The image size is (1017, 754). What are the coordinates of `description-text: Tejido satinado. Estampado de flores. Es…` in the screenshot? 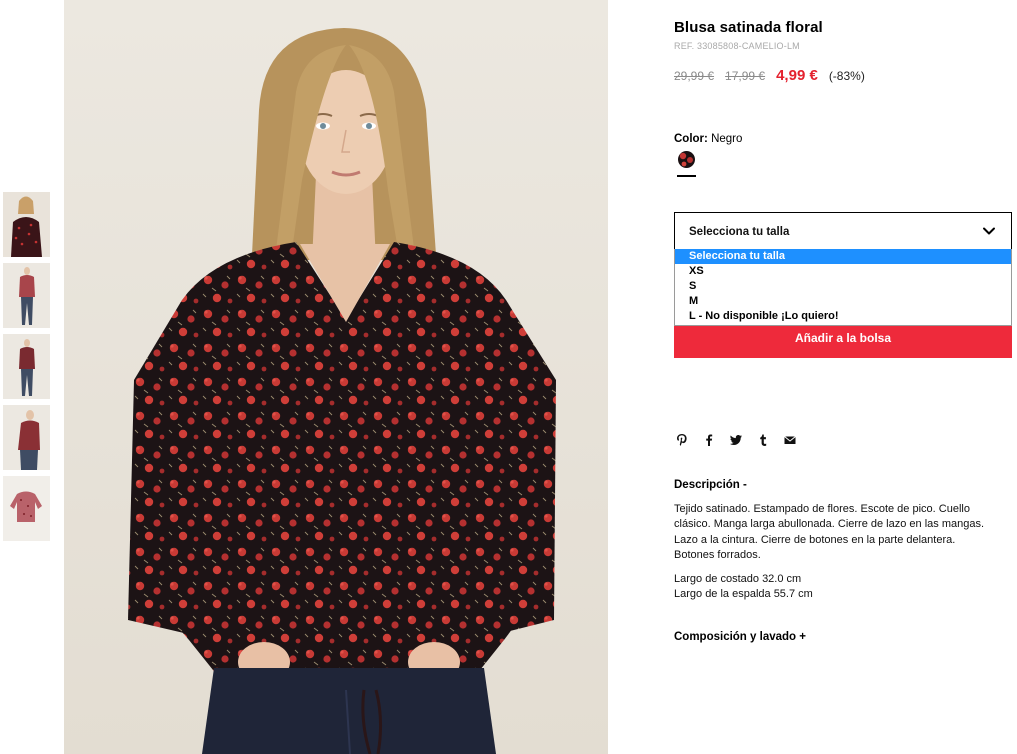 It's located at (829, 532).